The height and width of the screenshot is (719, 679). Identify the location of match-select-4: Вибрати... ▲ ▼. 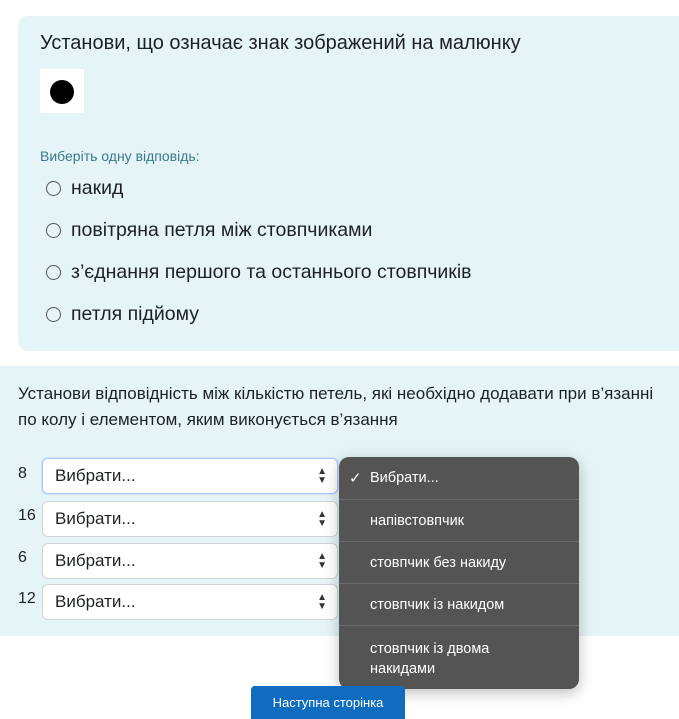
(190, 602).